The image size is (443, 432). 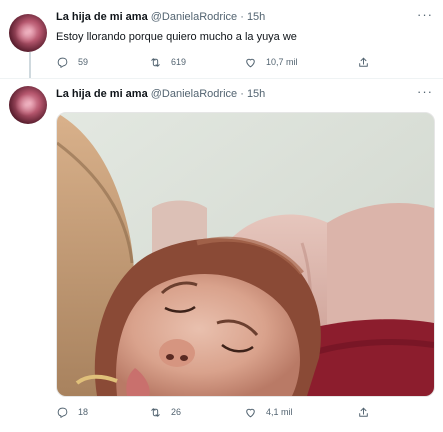 What do you see at coordinates (167, 62) in the screenshot?
I see `retweet-button: 619` at bounding box center [167, 62].